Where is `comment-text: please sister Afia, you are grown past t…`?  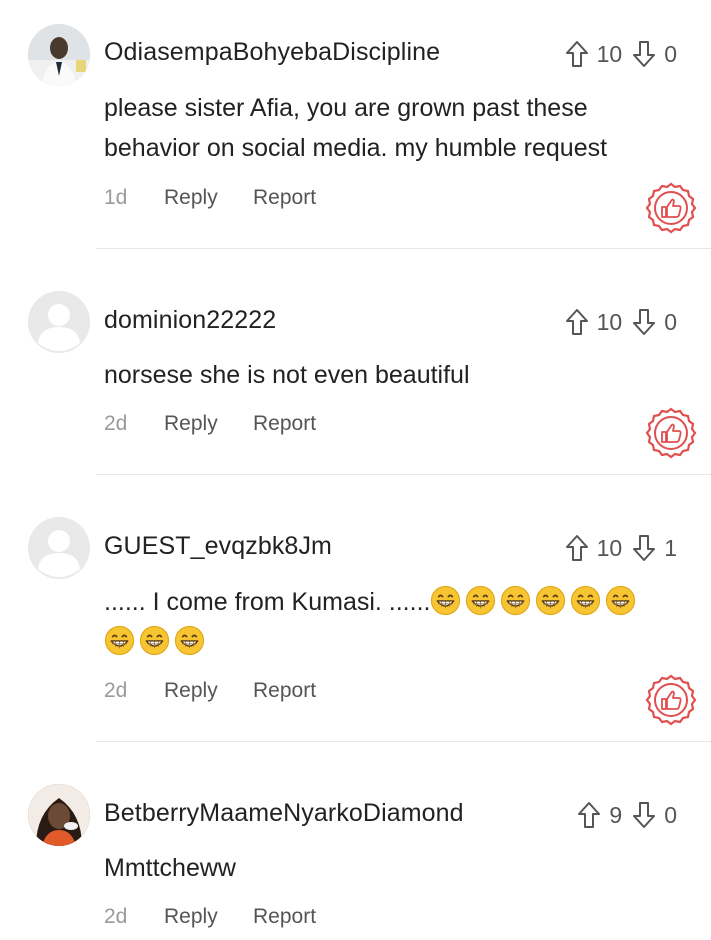 comment-text: please sister Afia, you are grown past t… is located at coordinates (394, 128).